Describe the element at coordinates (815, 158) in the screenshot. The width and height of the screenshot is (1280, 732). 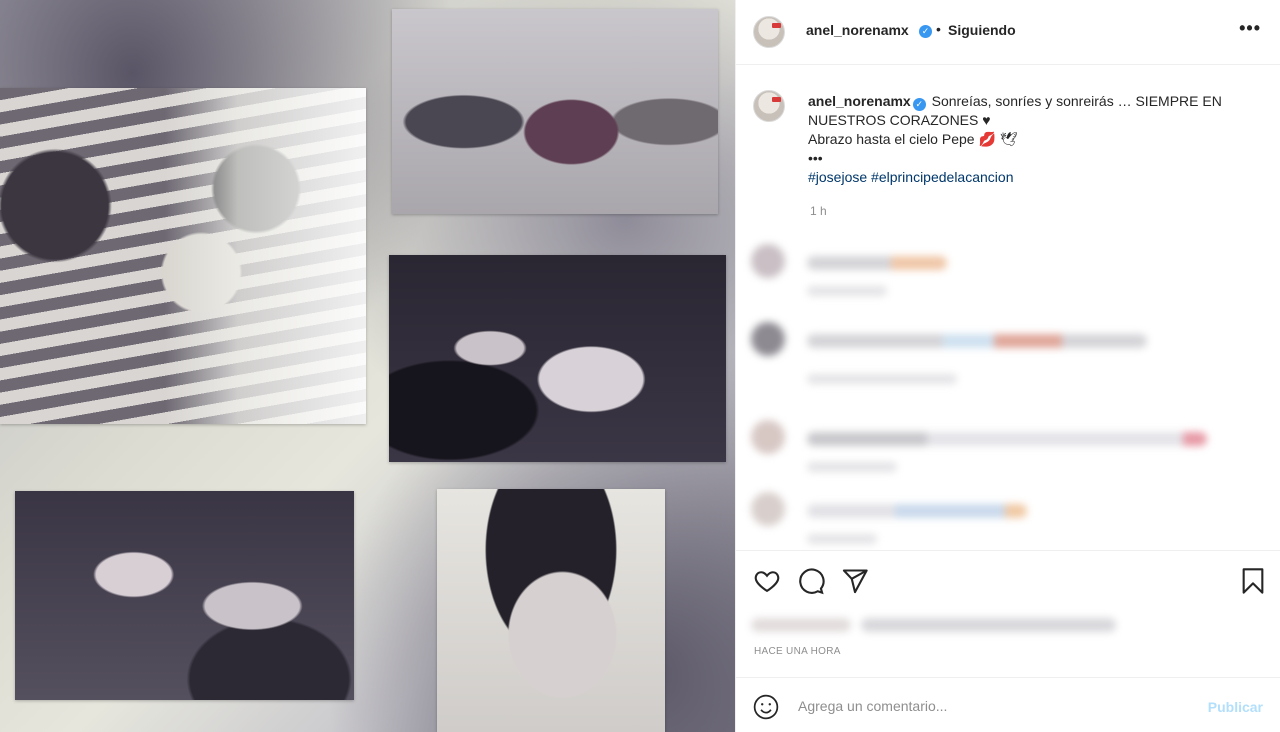
I see `caption-expand: •••` at that location.